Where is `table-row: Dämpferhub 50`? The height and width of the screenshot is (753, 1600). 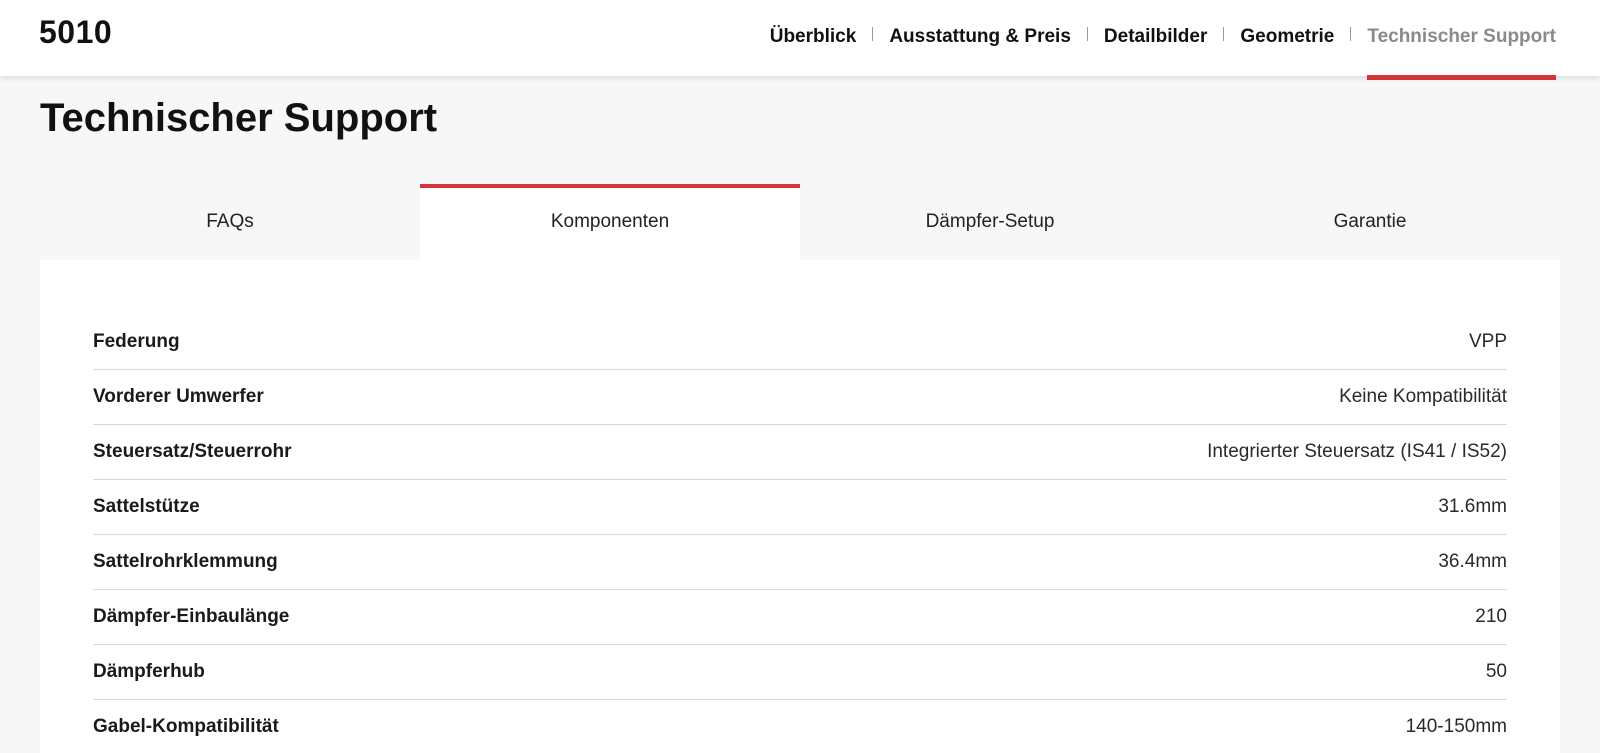
table-row: Dämpferhub 50 is located at coordinates (800, 672).